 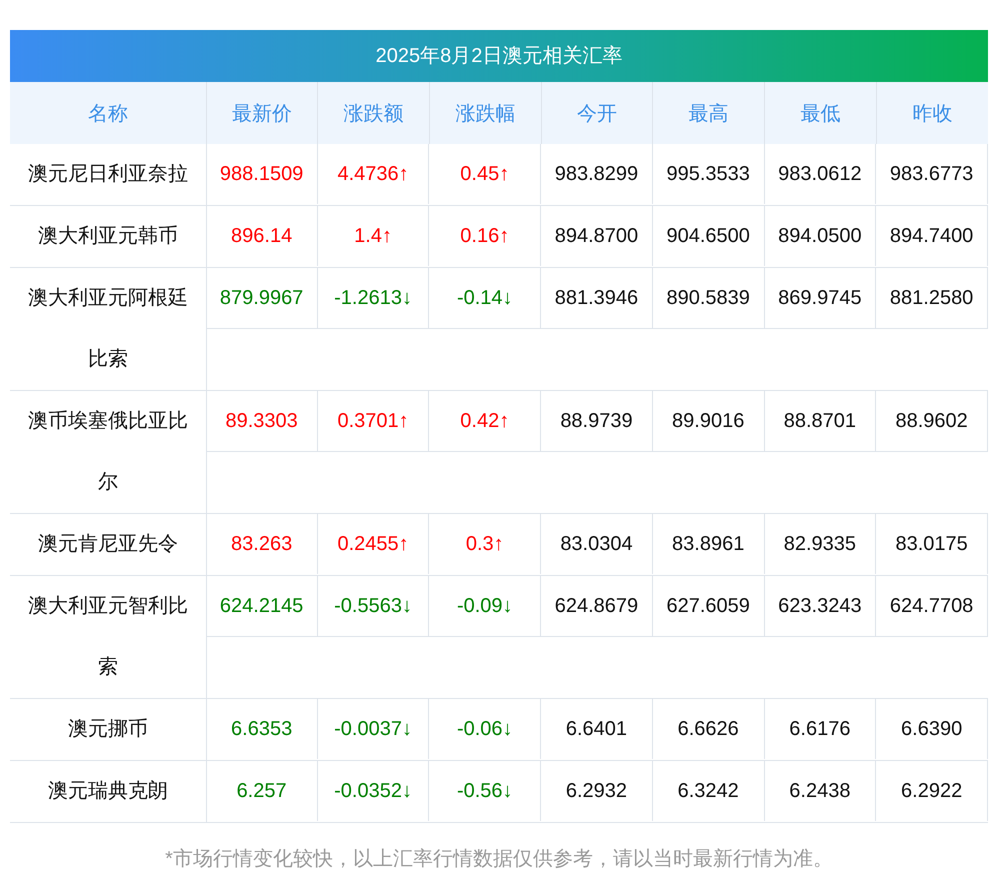 What do you see at coordinates (932, 729) in the screenshot?
I see `table-cell: 6.6390` at bounding box center [932, 729].